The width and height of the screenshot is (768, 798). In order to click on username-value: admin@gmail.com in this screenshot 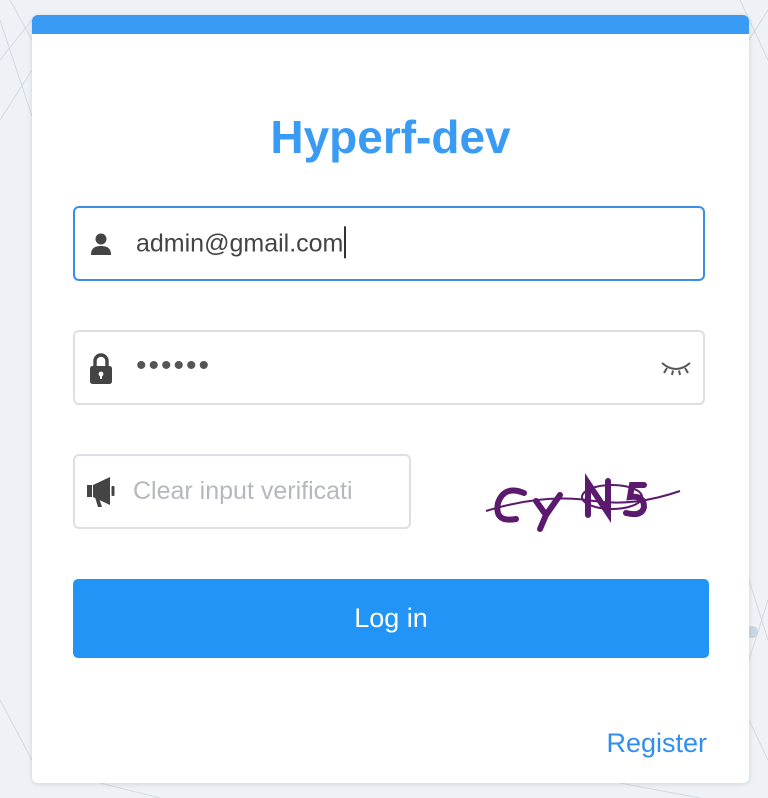, I will do `click(240, 242)`.